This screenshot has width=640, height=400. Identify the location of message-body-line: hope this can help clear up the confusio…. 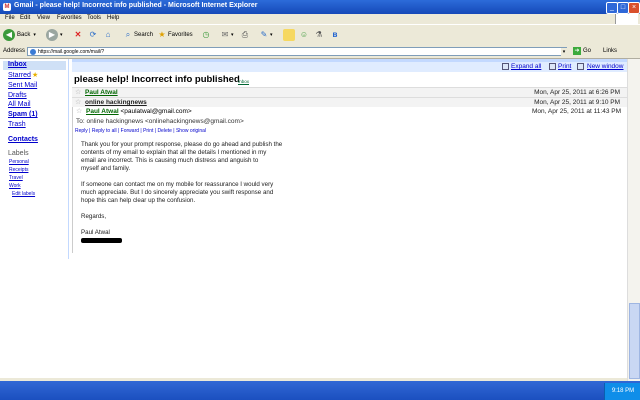
(138, 200).